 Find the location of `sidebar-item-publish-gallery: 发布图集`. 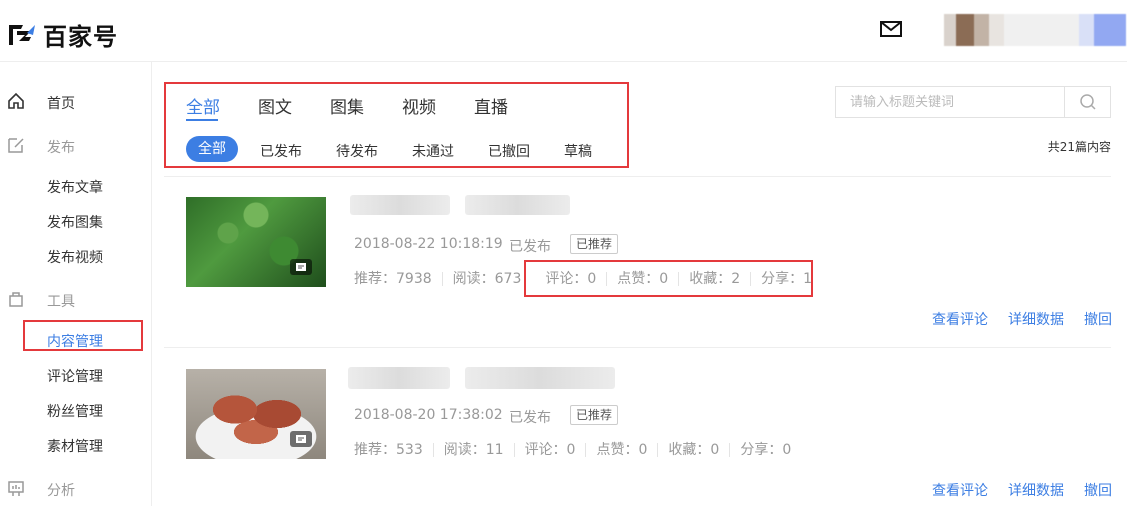

sidebar-item-publish-gallery: 发布图集 is located at coordinates (75, 222).